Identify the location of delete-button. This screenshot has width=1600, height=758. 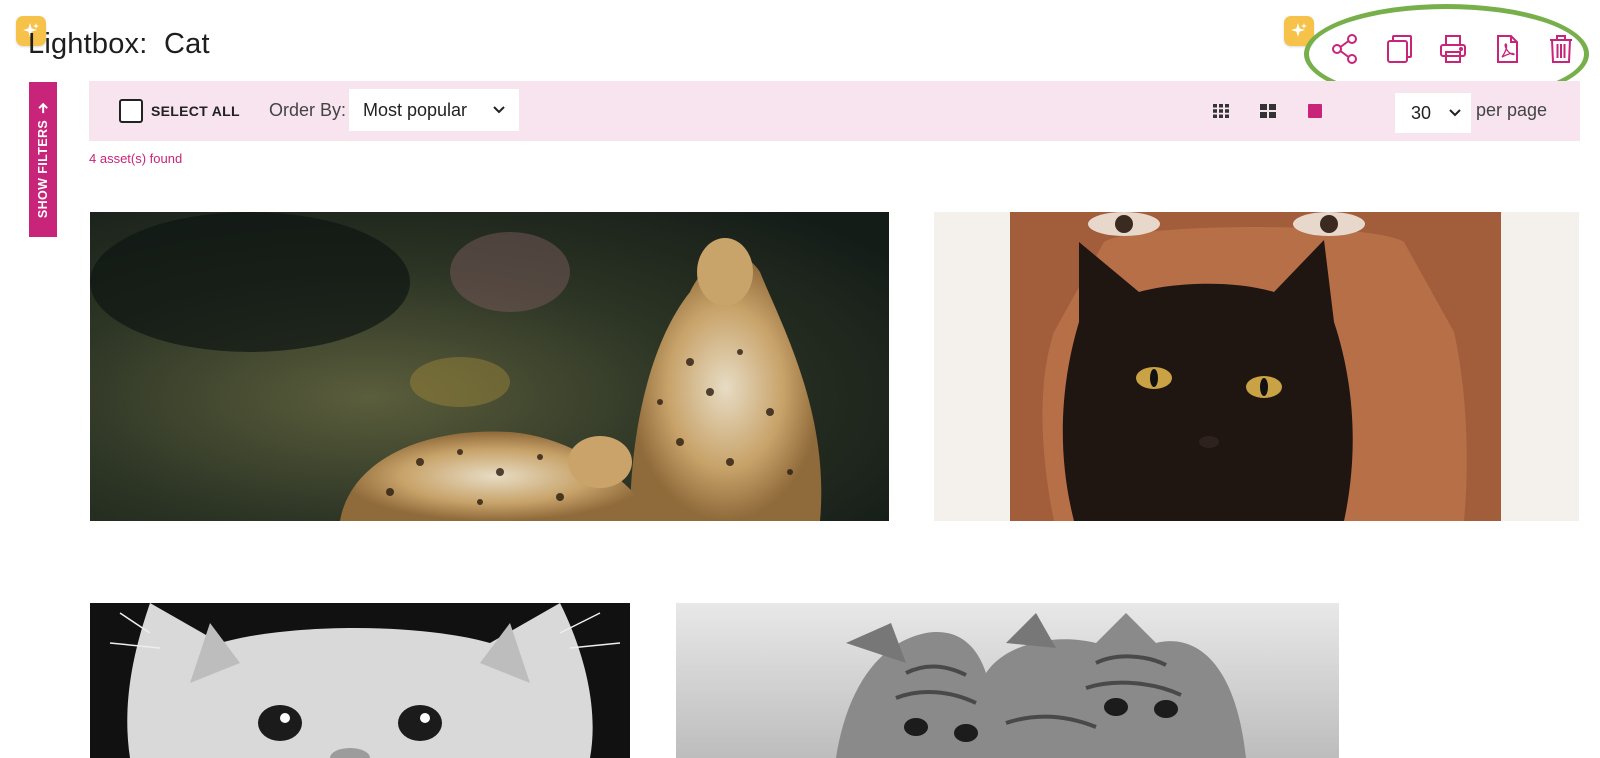
(1561, 49).